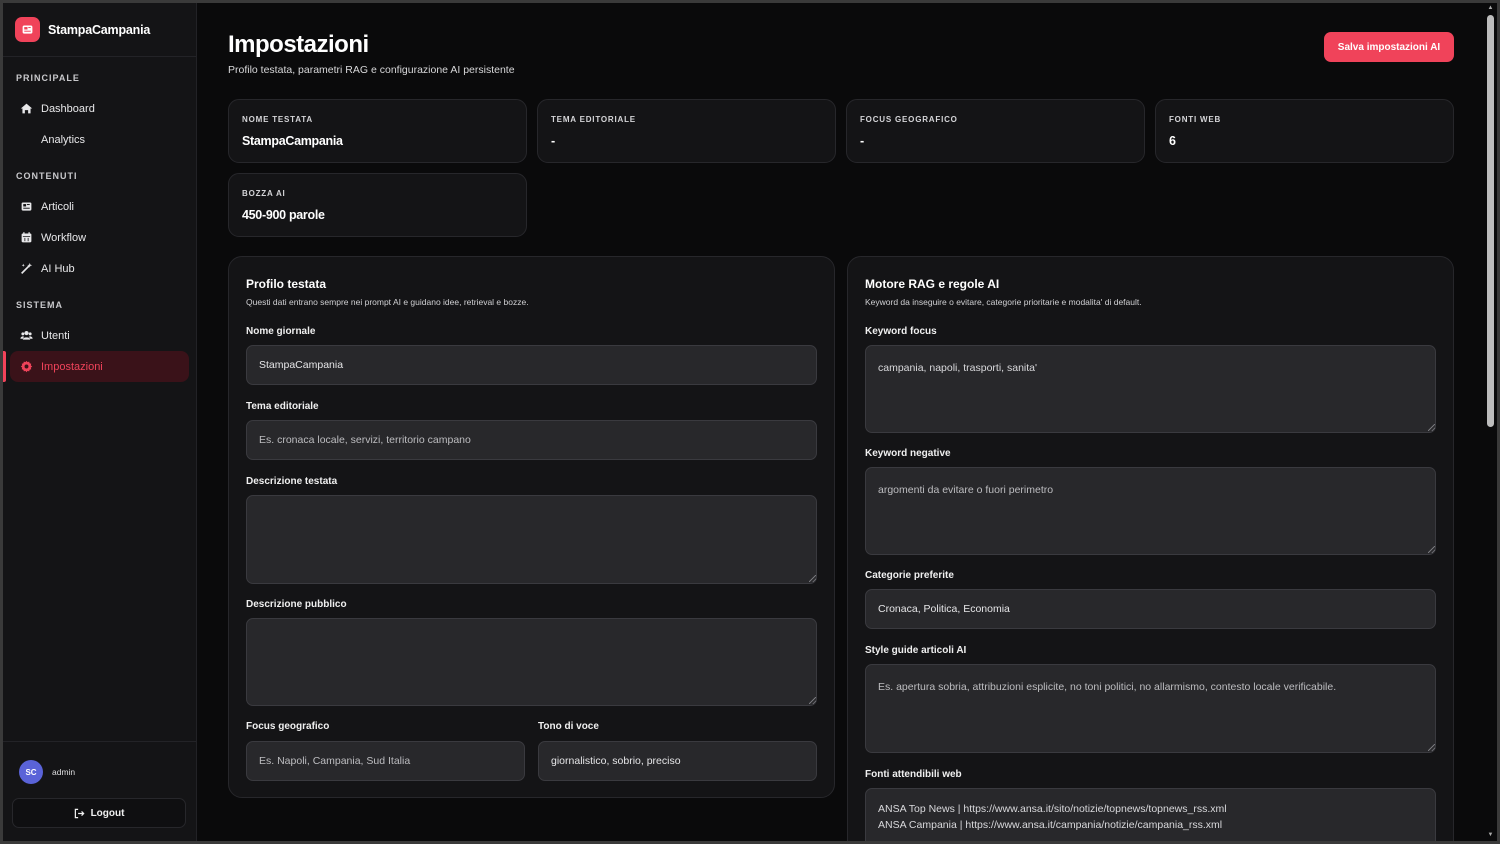  What do you see at coordinates (4, 366) in the screenshot?
I see `active-indicator` at bounding box center [4, 366].